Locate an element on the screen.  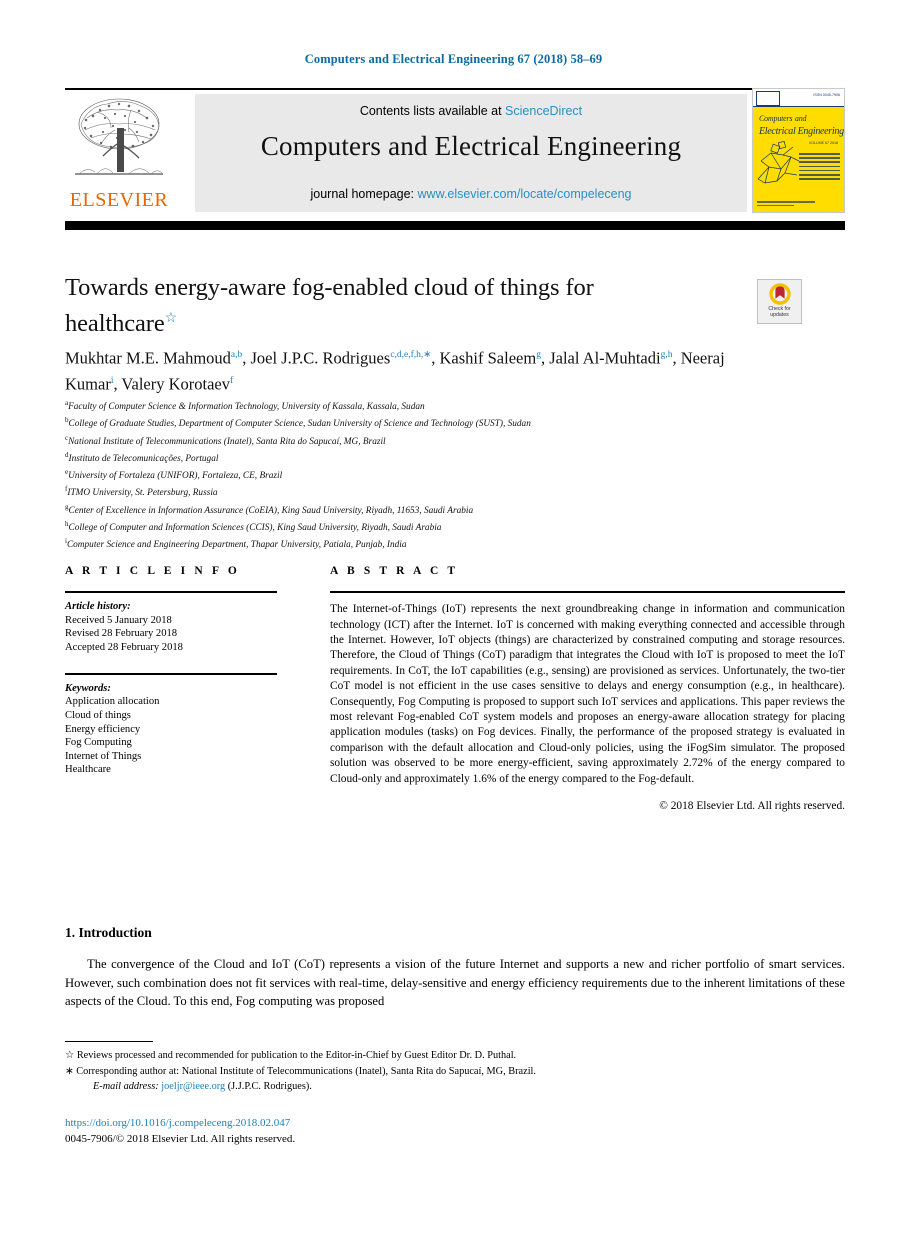
crossmark-logo-icon is located at coordinates (779, 294).